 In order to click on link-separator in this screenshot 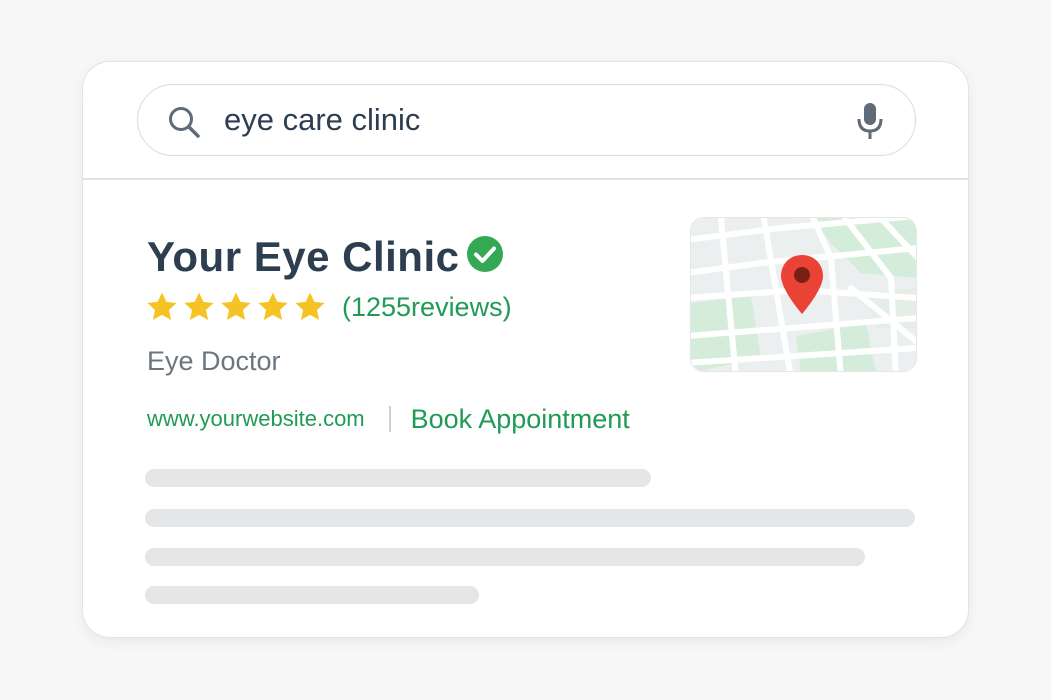, I will do `click(389, 419)`.